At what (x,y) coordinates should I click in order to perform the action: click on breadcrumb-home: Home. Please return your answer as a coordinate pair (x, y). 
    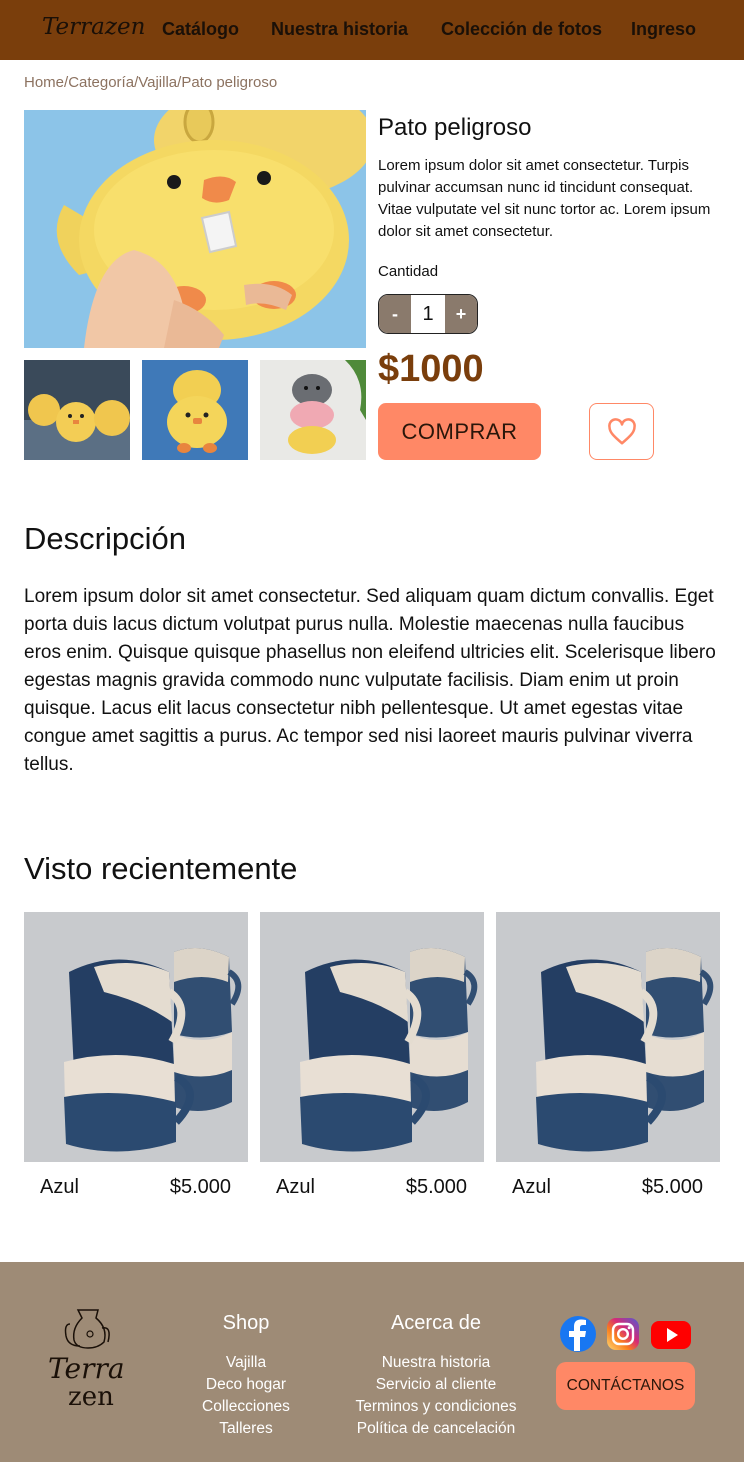
    Looking at the image, I should click on (44, 82).